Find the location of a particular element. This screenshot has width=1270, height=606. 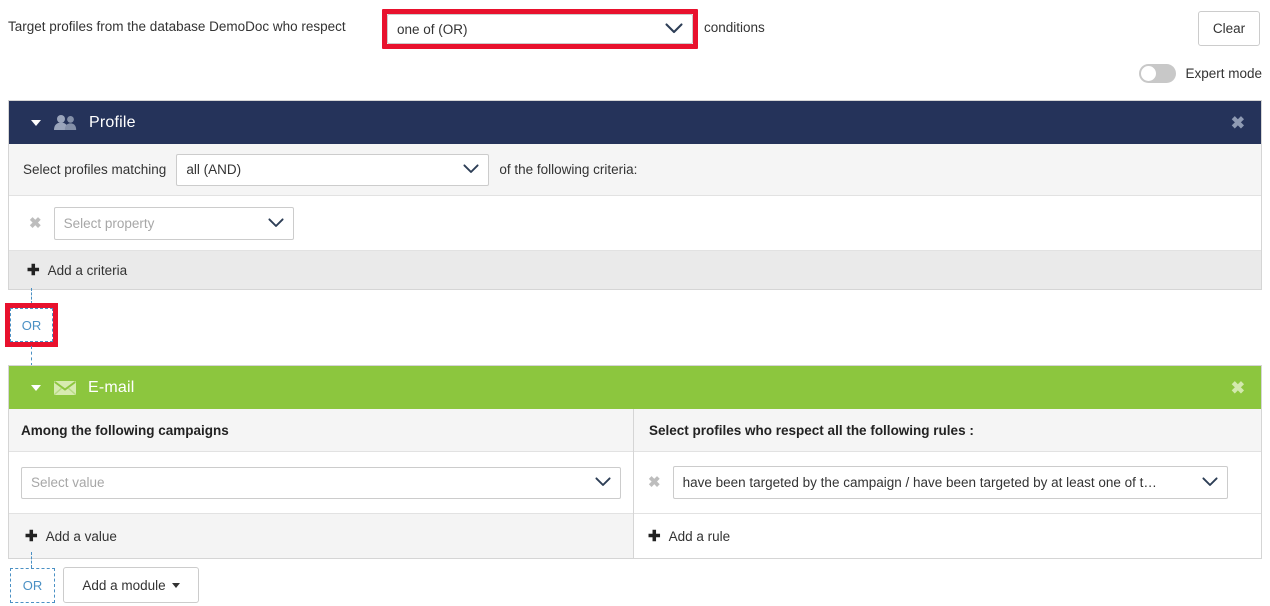

envelope-icon is located at coordinates (65, 387).